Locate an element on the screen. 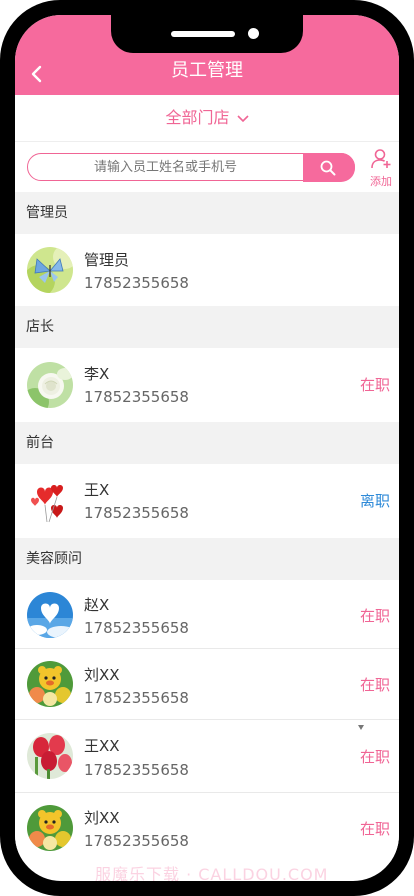  section-header-manager: 店长 is located at coordinates (207, 327).